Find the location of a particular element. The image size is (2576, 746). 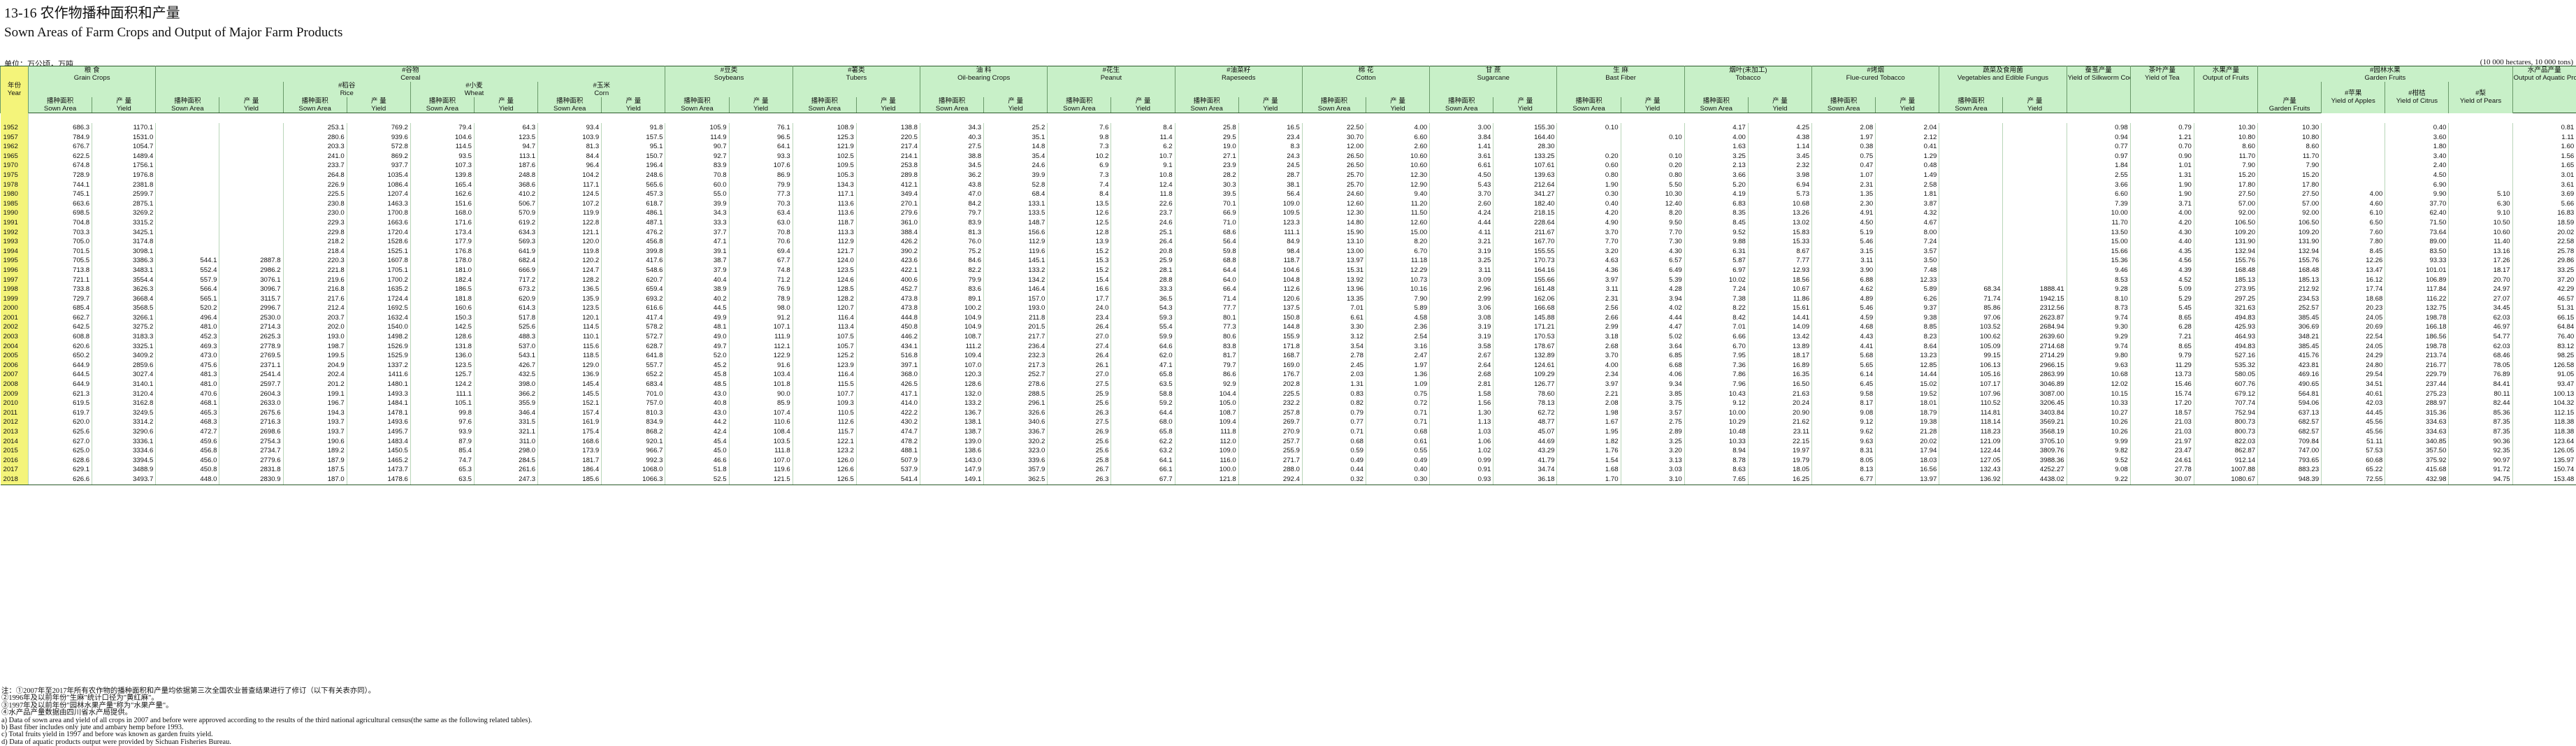

data-cell: 132.43 is located at coordinates (1971, 470).